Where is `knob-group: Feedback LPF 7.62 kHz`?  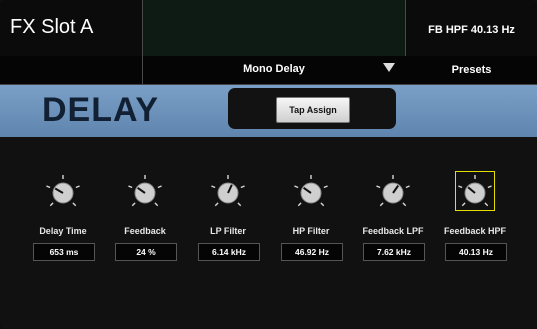
knob-group: Feedback LPF 7.62 kHz is located at coordinates (393, 218).